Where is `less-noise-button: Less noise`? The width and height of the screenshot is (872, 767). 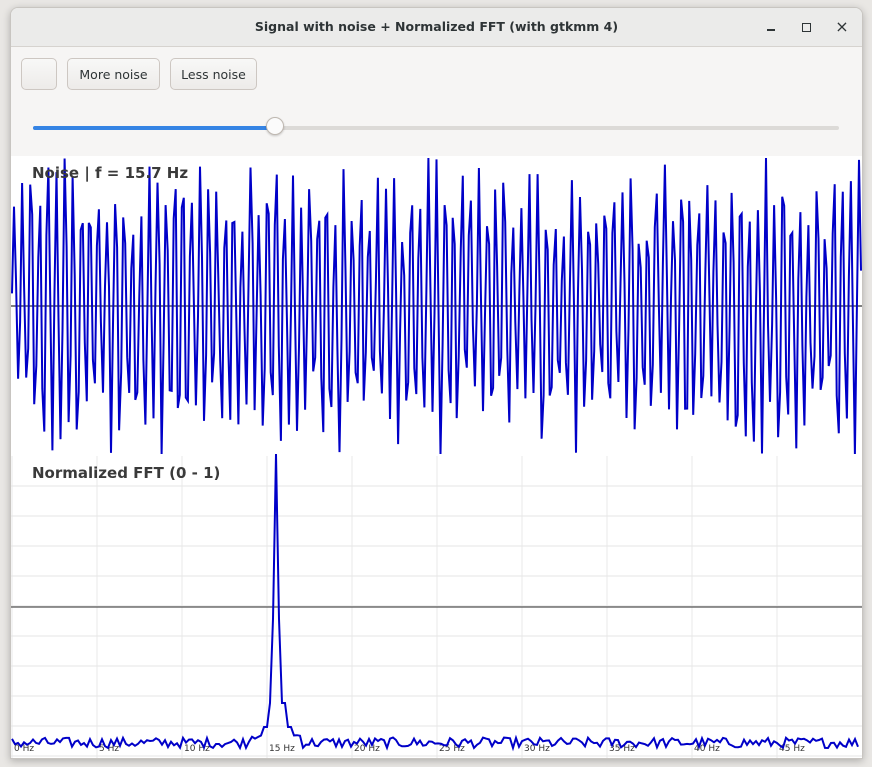 less-noise-button: Less noise is located at coordinates (213, 74).